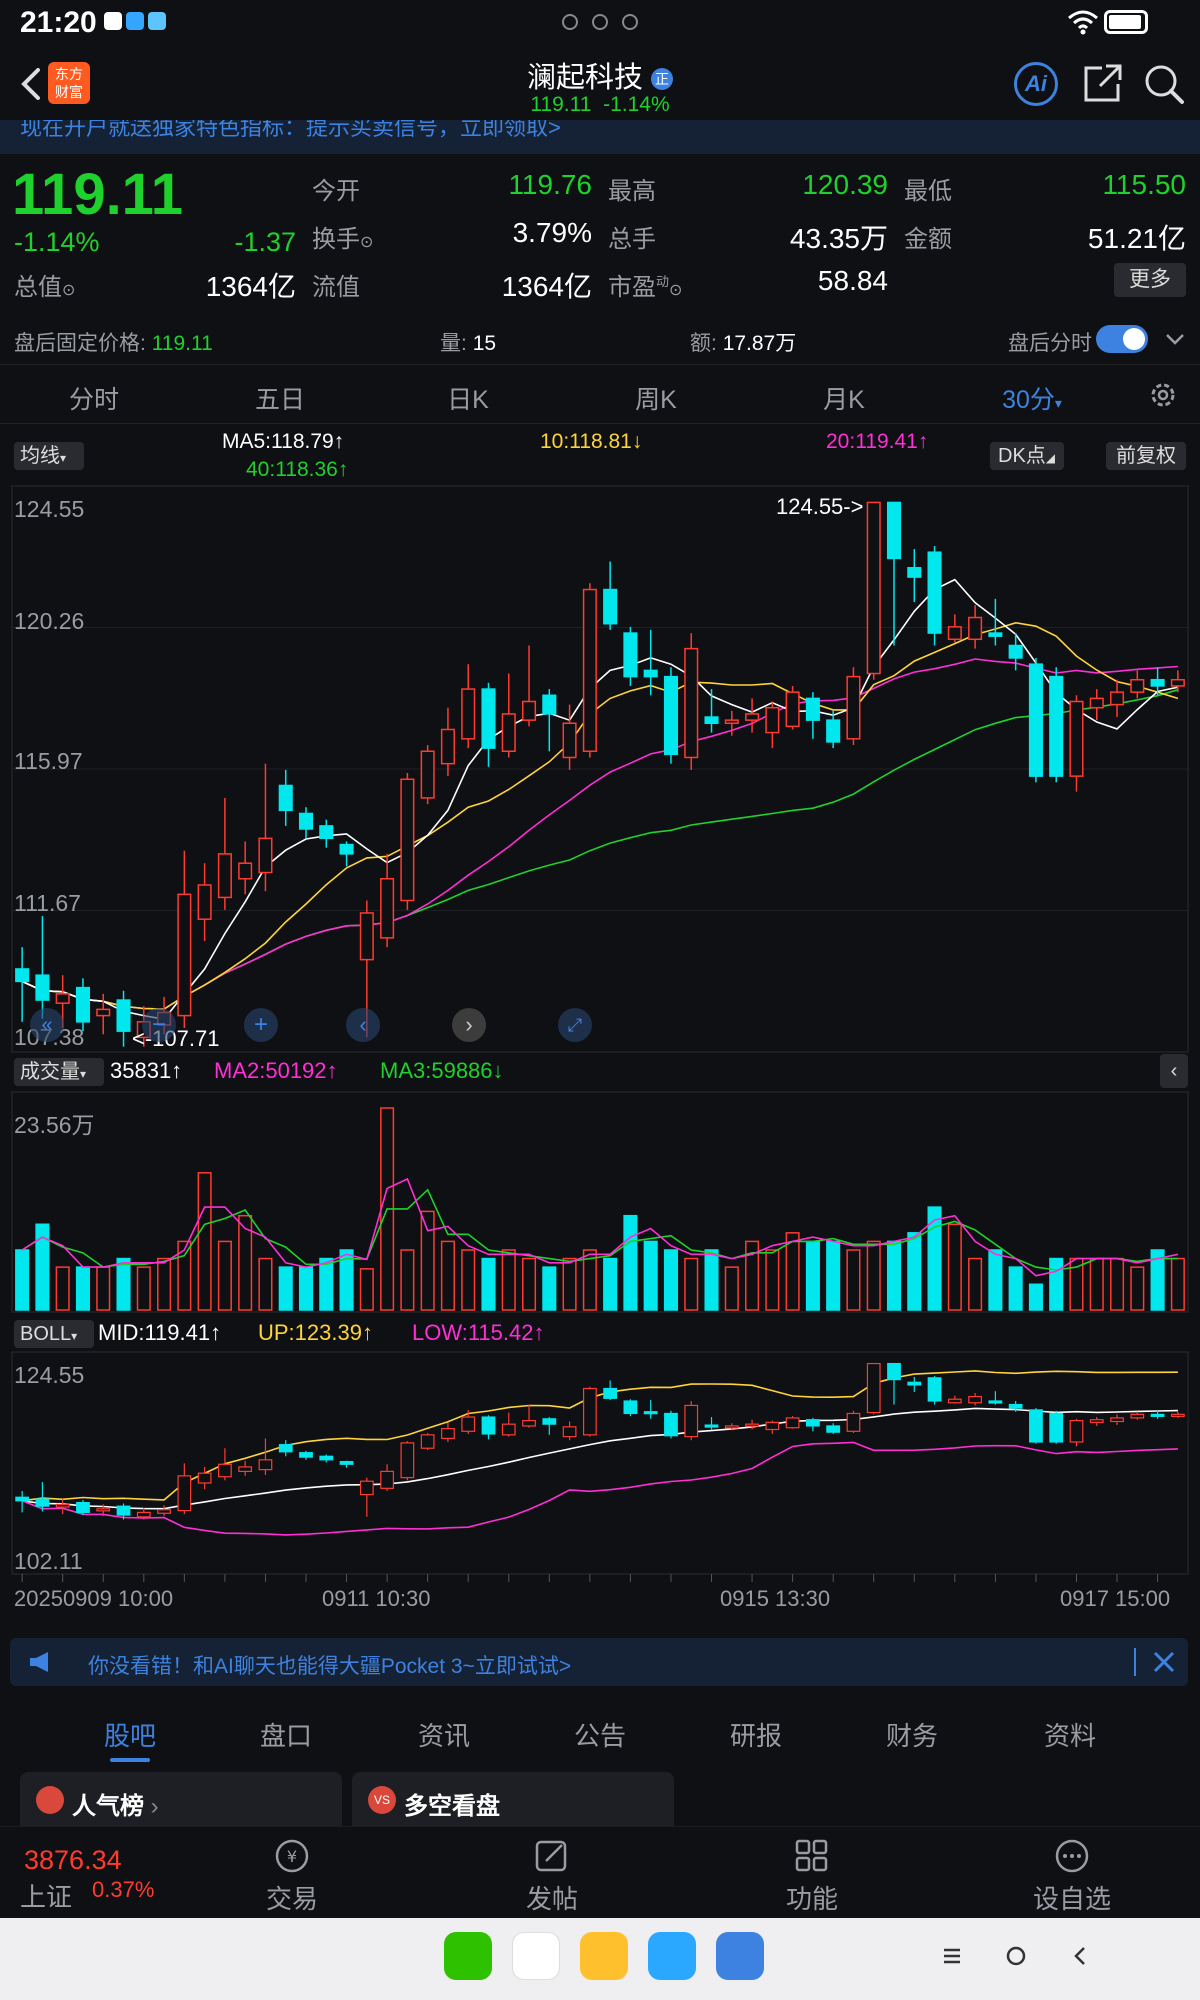  What do you see at coordinates (54, 1334) in the screenshot?
I see `indicator-selector: BOLL▾` at bounding box center [54, 1334].